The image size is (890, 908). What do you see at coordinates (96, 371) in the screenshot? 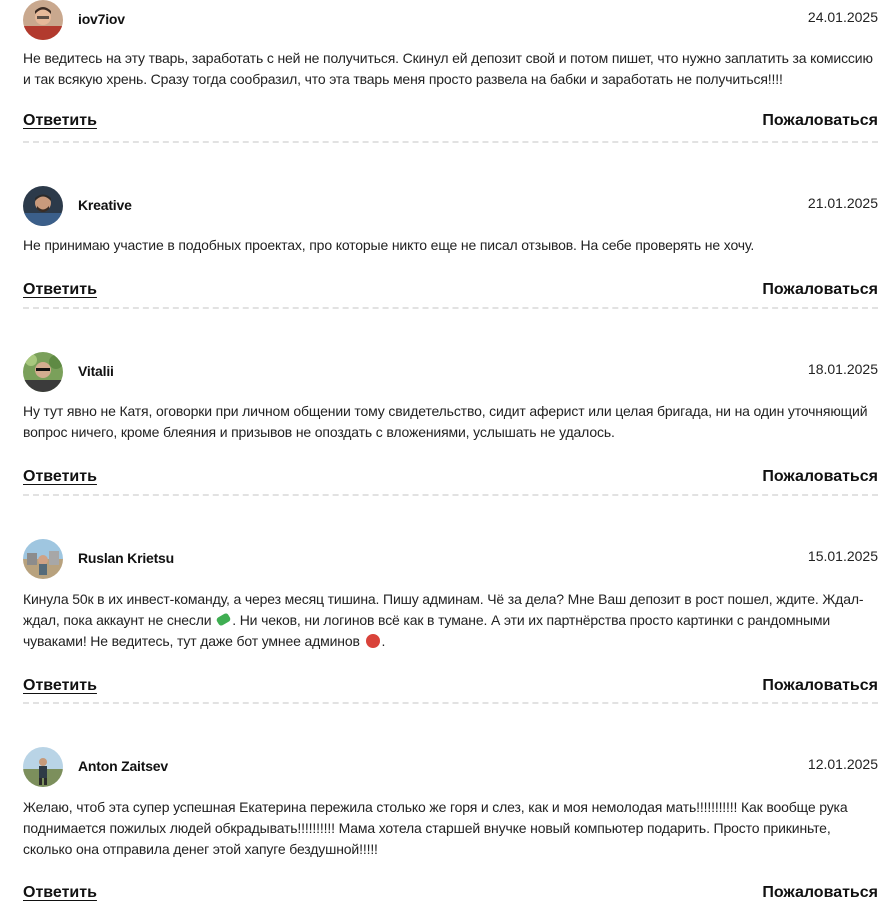
I see `comment-author: Vitalii` at bounding box center [96, 371].